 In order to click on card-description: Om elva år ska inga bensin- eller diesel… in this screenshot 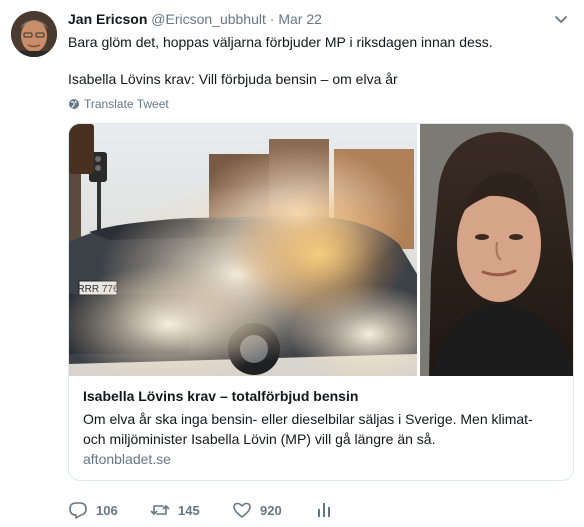, I will do `click(308, 429)`.